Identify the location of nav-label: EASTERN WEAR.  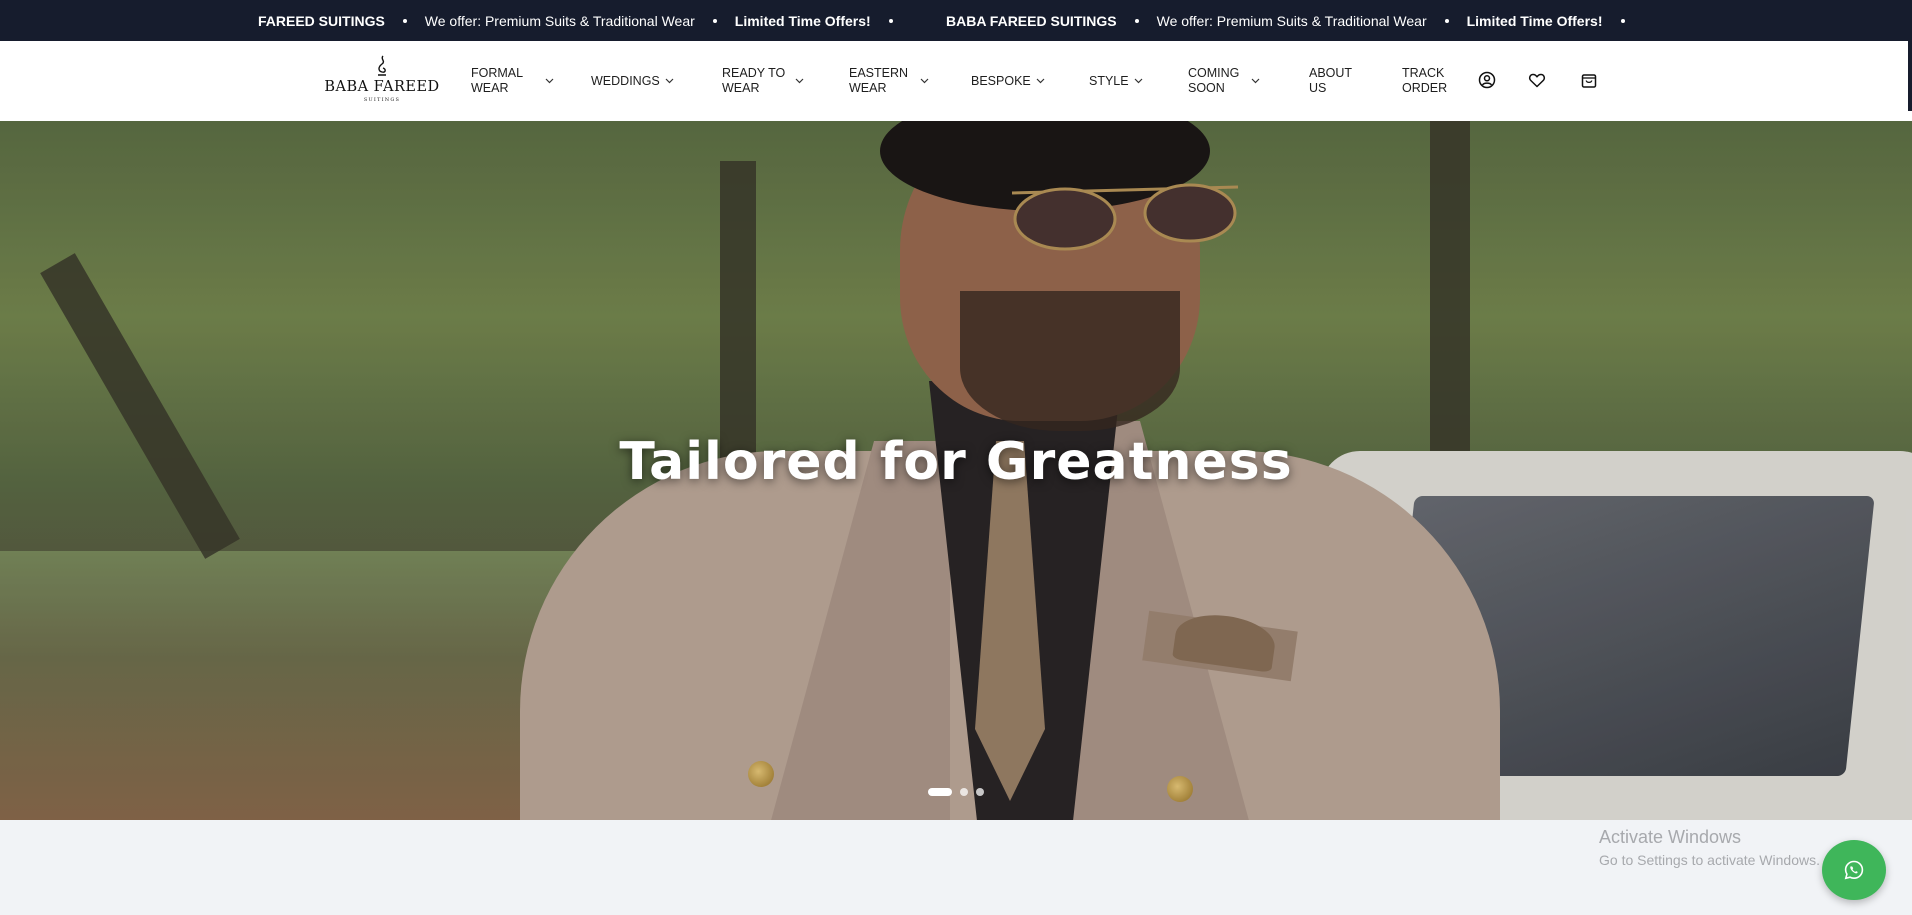
(879, 80).